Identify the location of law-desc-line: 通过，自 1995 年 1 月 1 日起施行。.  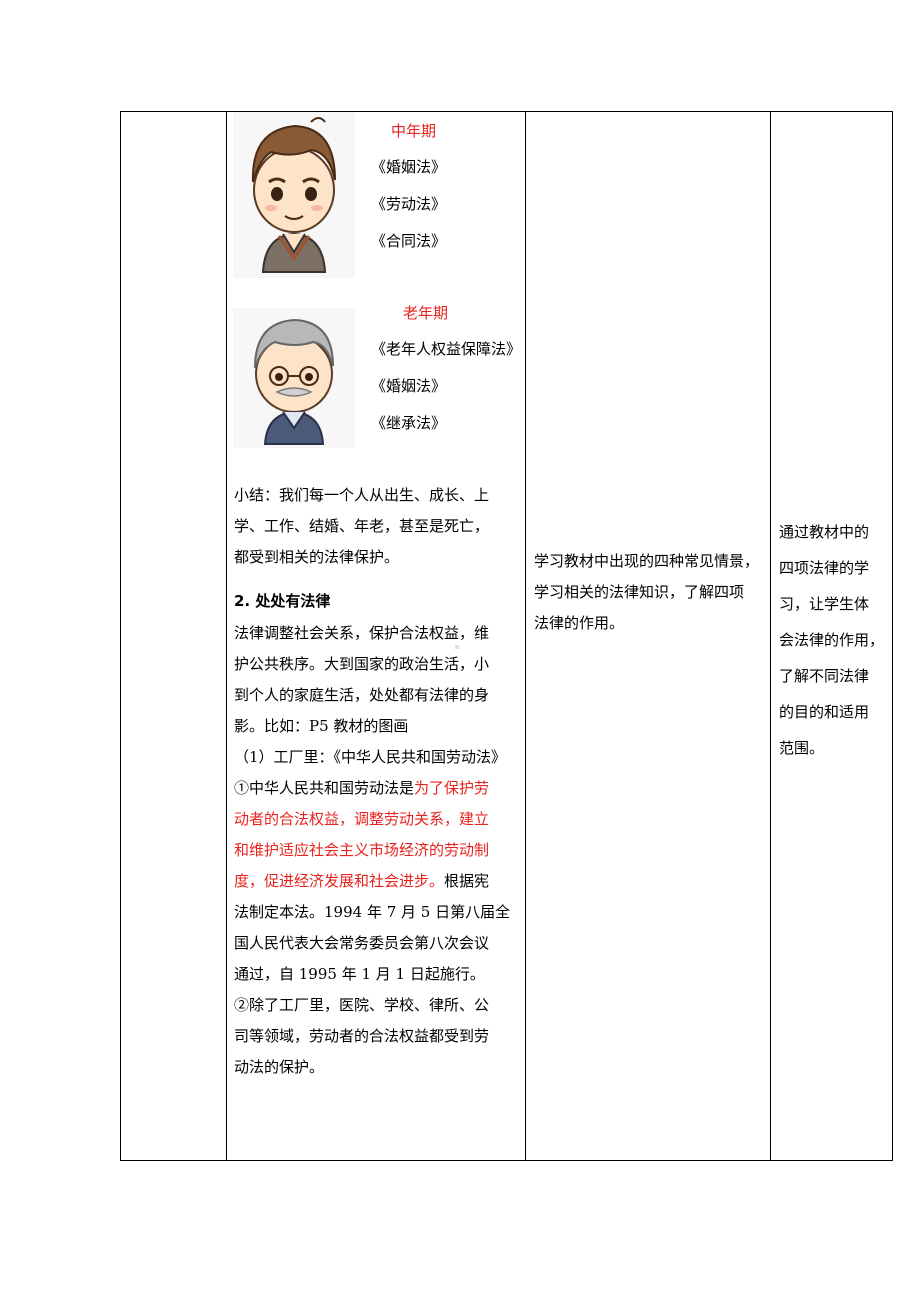
(359, 974).